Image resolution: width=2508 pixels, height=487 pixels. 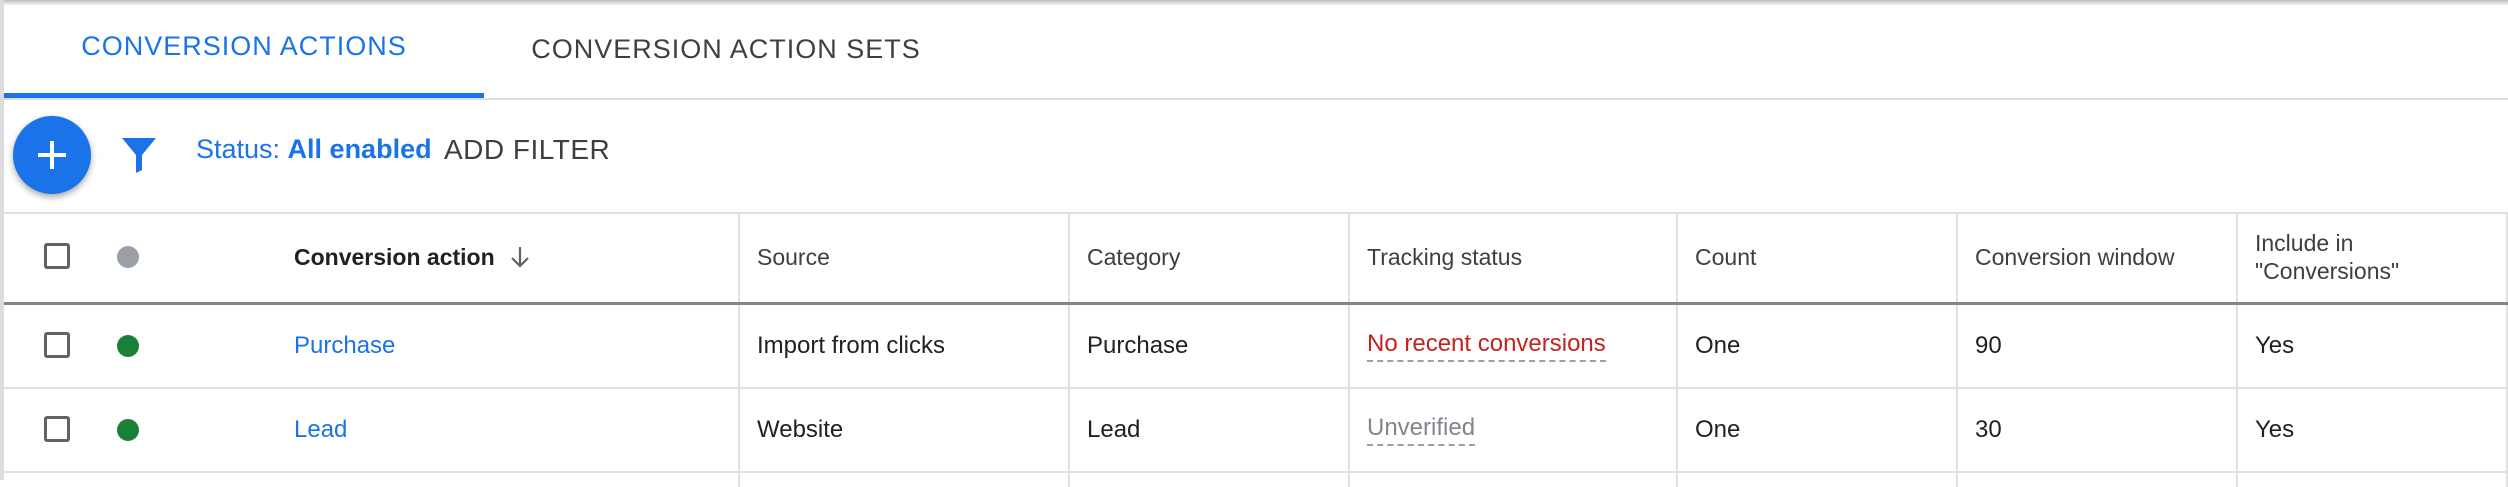 I want to click on select-all-checkbox, so click(x=57, y=256).